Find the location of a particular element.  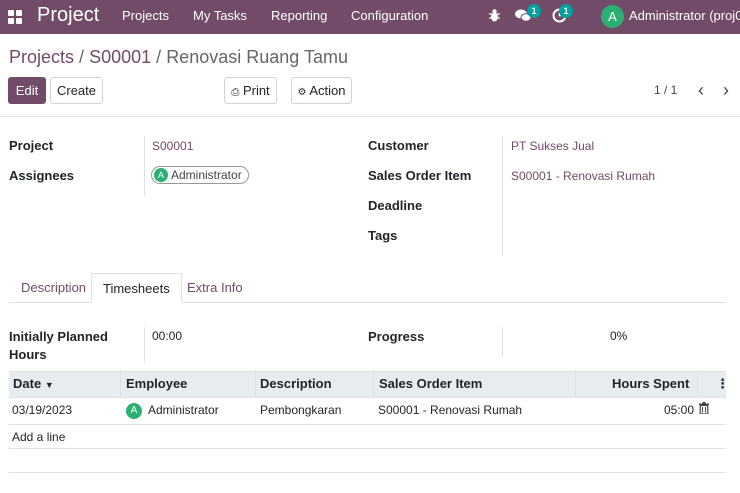

assignee-avatar: A is located at coordinates (161, 175).